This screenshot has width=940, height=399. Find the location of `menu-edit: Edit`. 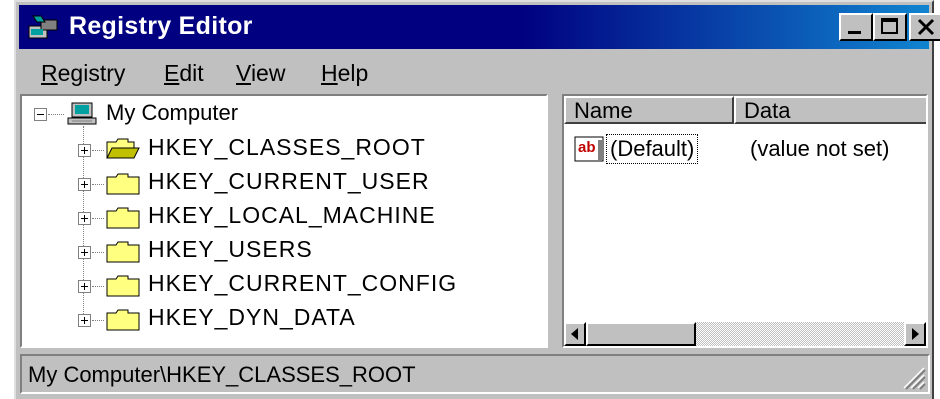

menu-edit: Edit is located at coordinates (184, 73).